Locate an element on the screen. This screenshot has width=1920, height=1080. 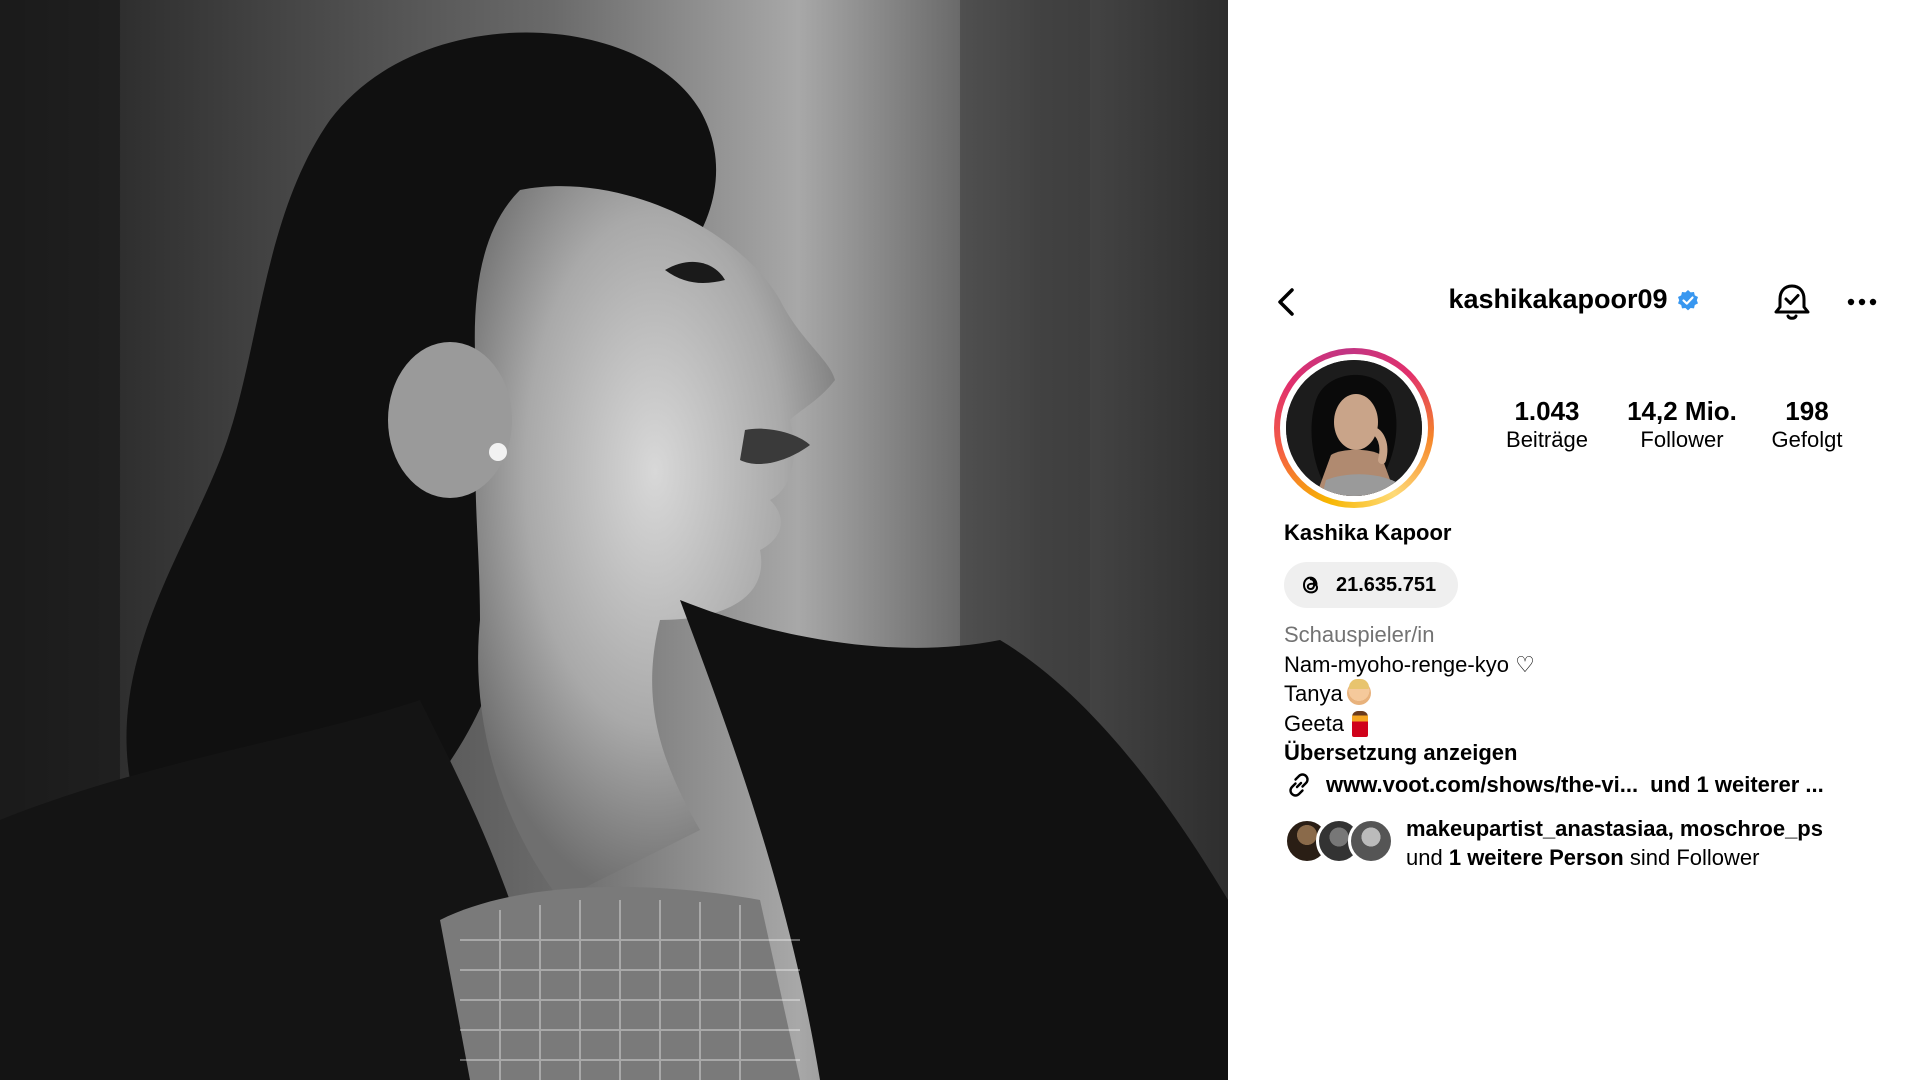
more-horizontal-icon is located at coordinates (1862, 302).